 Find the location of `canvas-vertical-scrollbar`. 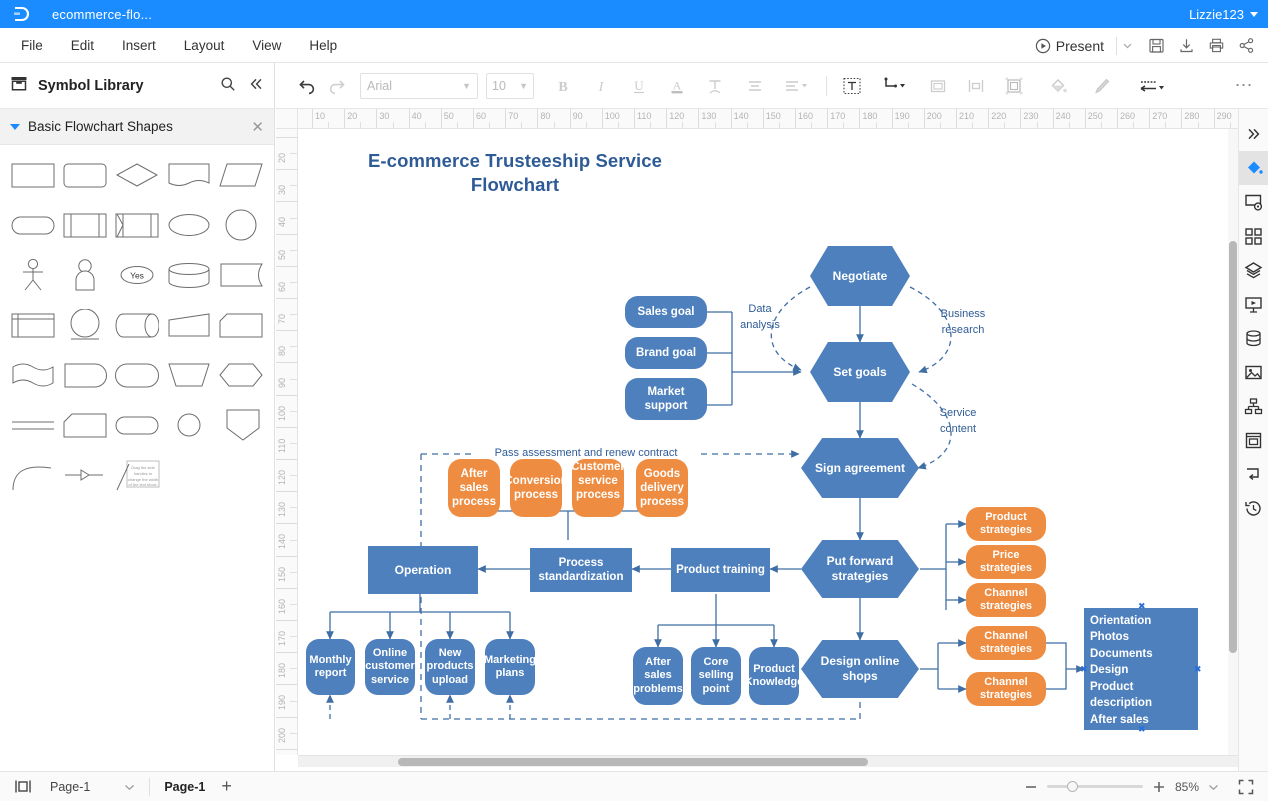

canvas-vertical-scrollbar is located at coordinates (1233, 442).